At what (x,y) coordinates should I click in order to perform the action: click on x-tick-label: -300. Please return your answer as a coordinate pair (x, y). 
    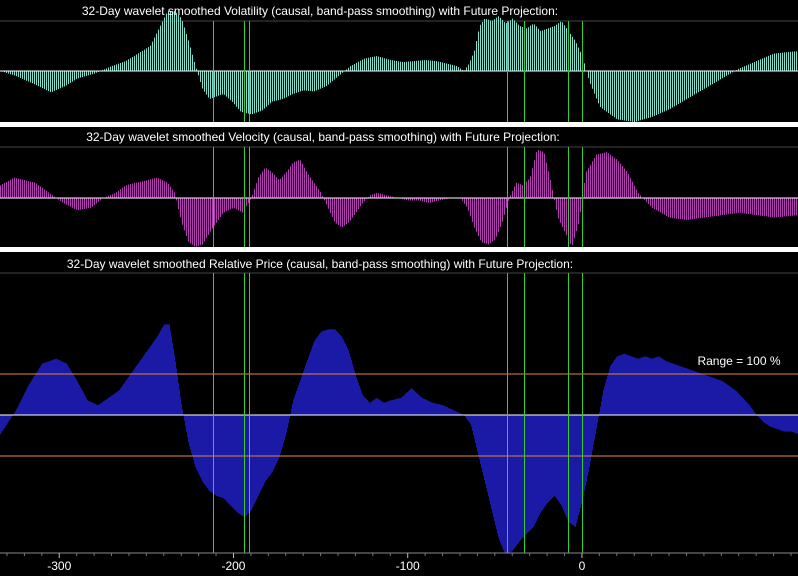
    Looking at the image, I should click on (59, 566).